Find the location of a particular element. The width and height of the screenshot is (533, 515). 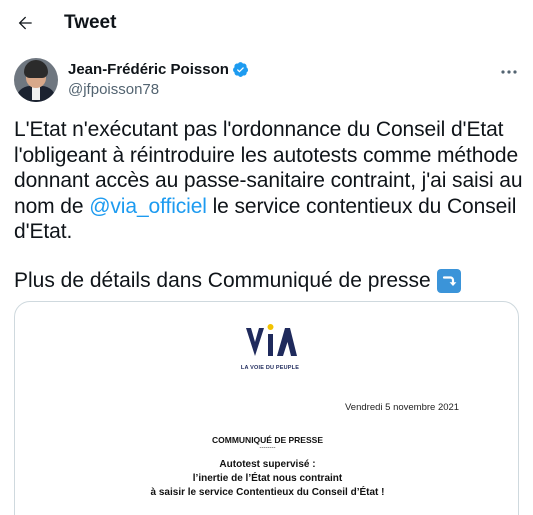

author-name-row: Jean-Frédéric Poisson is located at coordinates (158, 69).